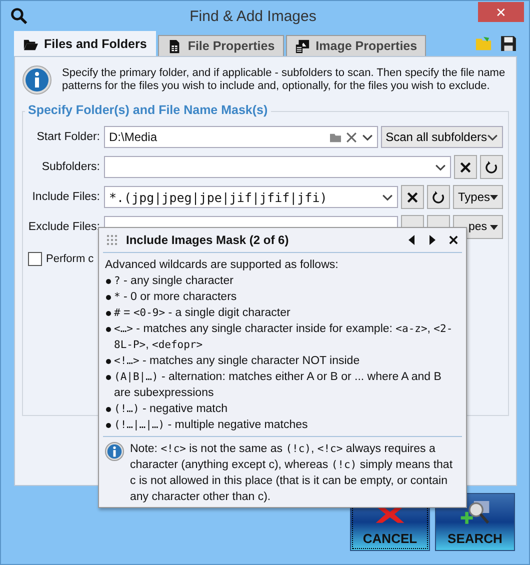 This screenshot has height=565, width=530. Describe the element at coordinates (208, 240) in the screenshot. I see `popup-title: Include Images Mask (2 of 6)` at that location.